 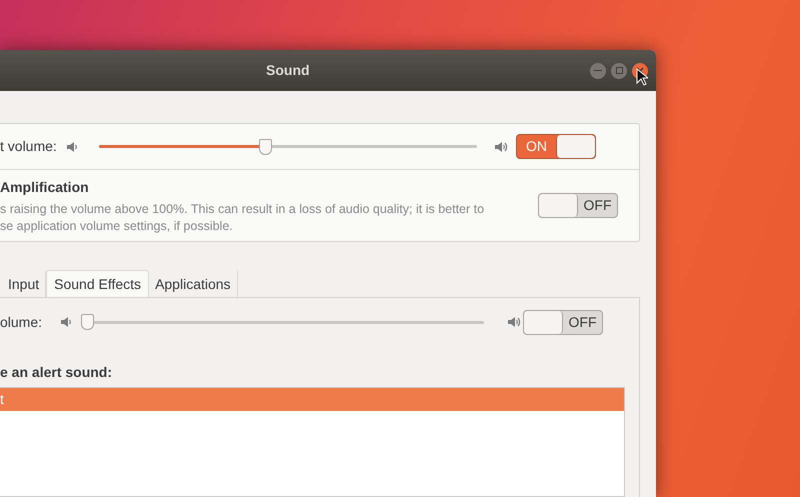 What do you see at coordinates (598, 70) in the screenshot?
I see `minimize-button` at bounding box center [598, 70].